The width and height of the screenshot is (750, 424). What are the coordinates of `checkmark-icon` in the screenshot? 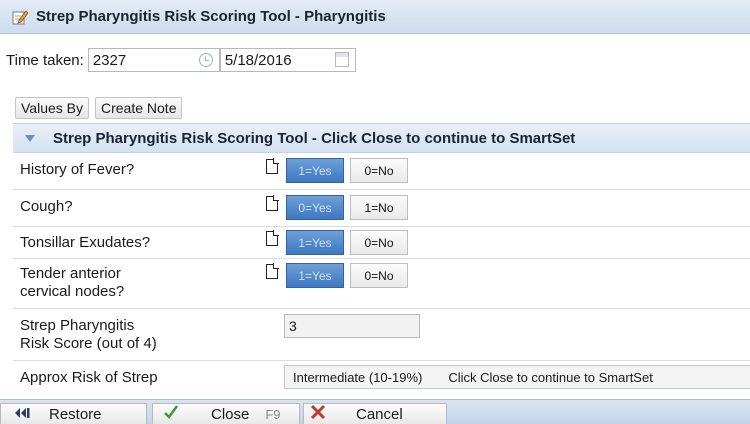 It's located at (171, 414).